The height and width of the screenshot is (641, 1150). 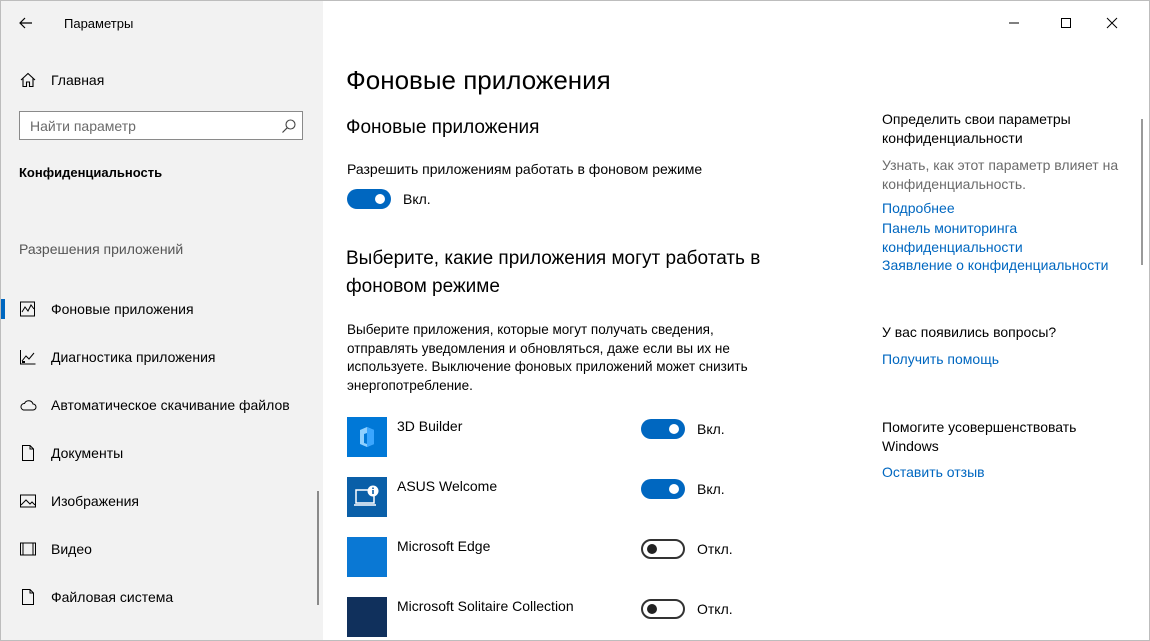 What do you see at coordinates (101, 249) in the screenshot?
I see `section-label: Разрешения приложений` at bounding box center [101, 249].